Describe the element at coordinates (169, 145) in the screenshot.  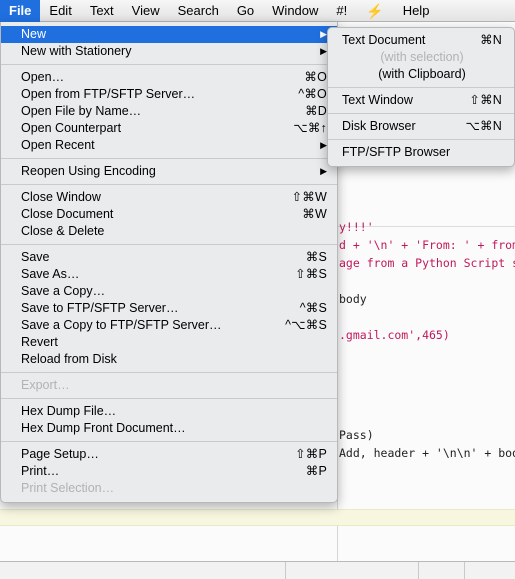
I see `menu-item-open-recent: Open Recent ▶` at that location.